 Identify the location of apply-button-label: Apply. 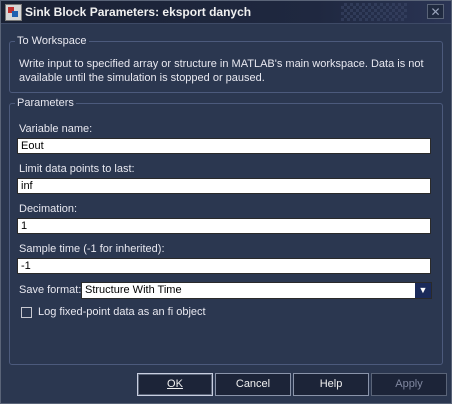
(409, 384).